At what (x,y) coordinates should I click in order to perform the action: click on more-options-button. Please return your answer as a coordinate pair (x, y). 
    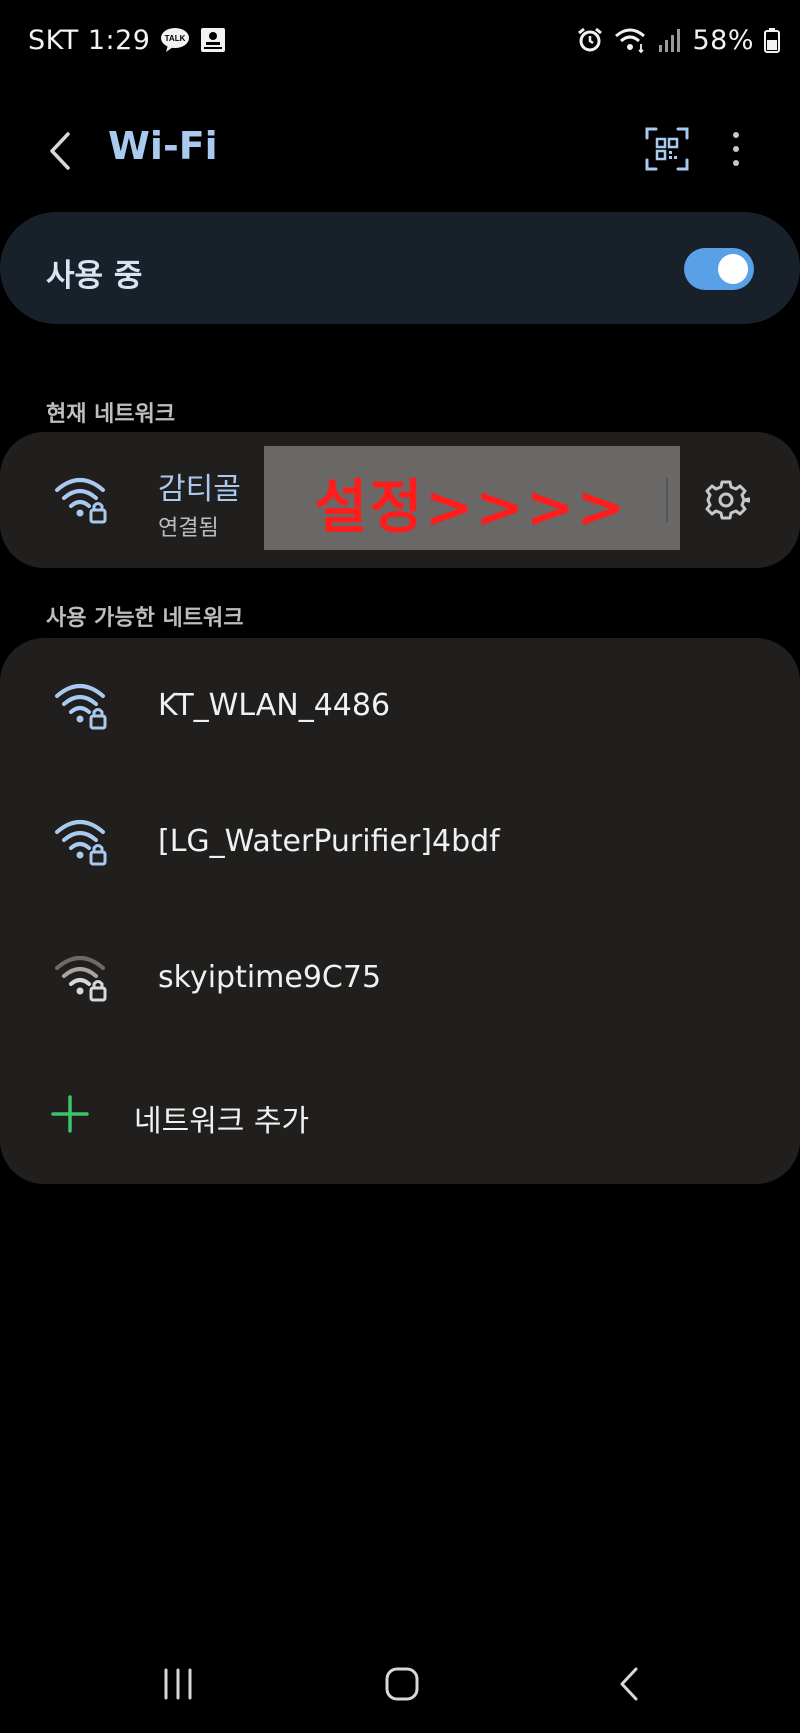
    Looking at the image, I should click on (736, 149).